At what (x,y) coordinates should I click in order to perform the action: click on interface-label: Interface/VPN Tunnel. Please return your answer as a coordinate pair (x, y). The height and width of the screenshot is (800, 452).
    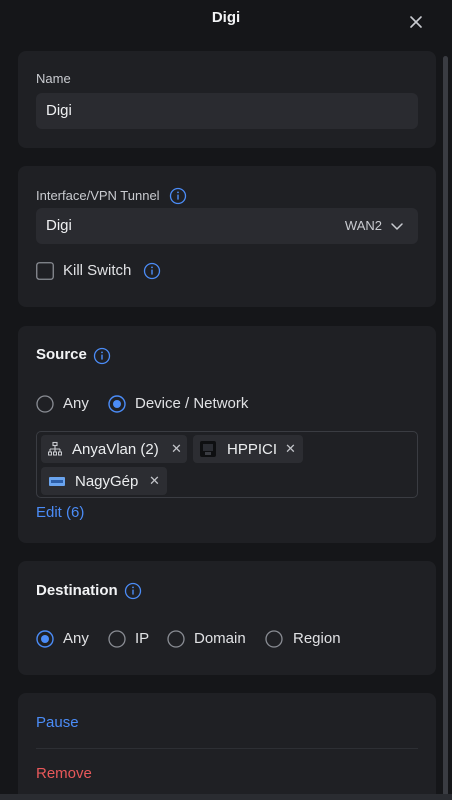
    Looking at the image, I should click on (98, 195).